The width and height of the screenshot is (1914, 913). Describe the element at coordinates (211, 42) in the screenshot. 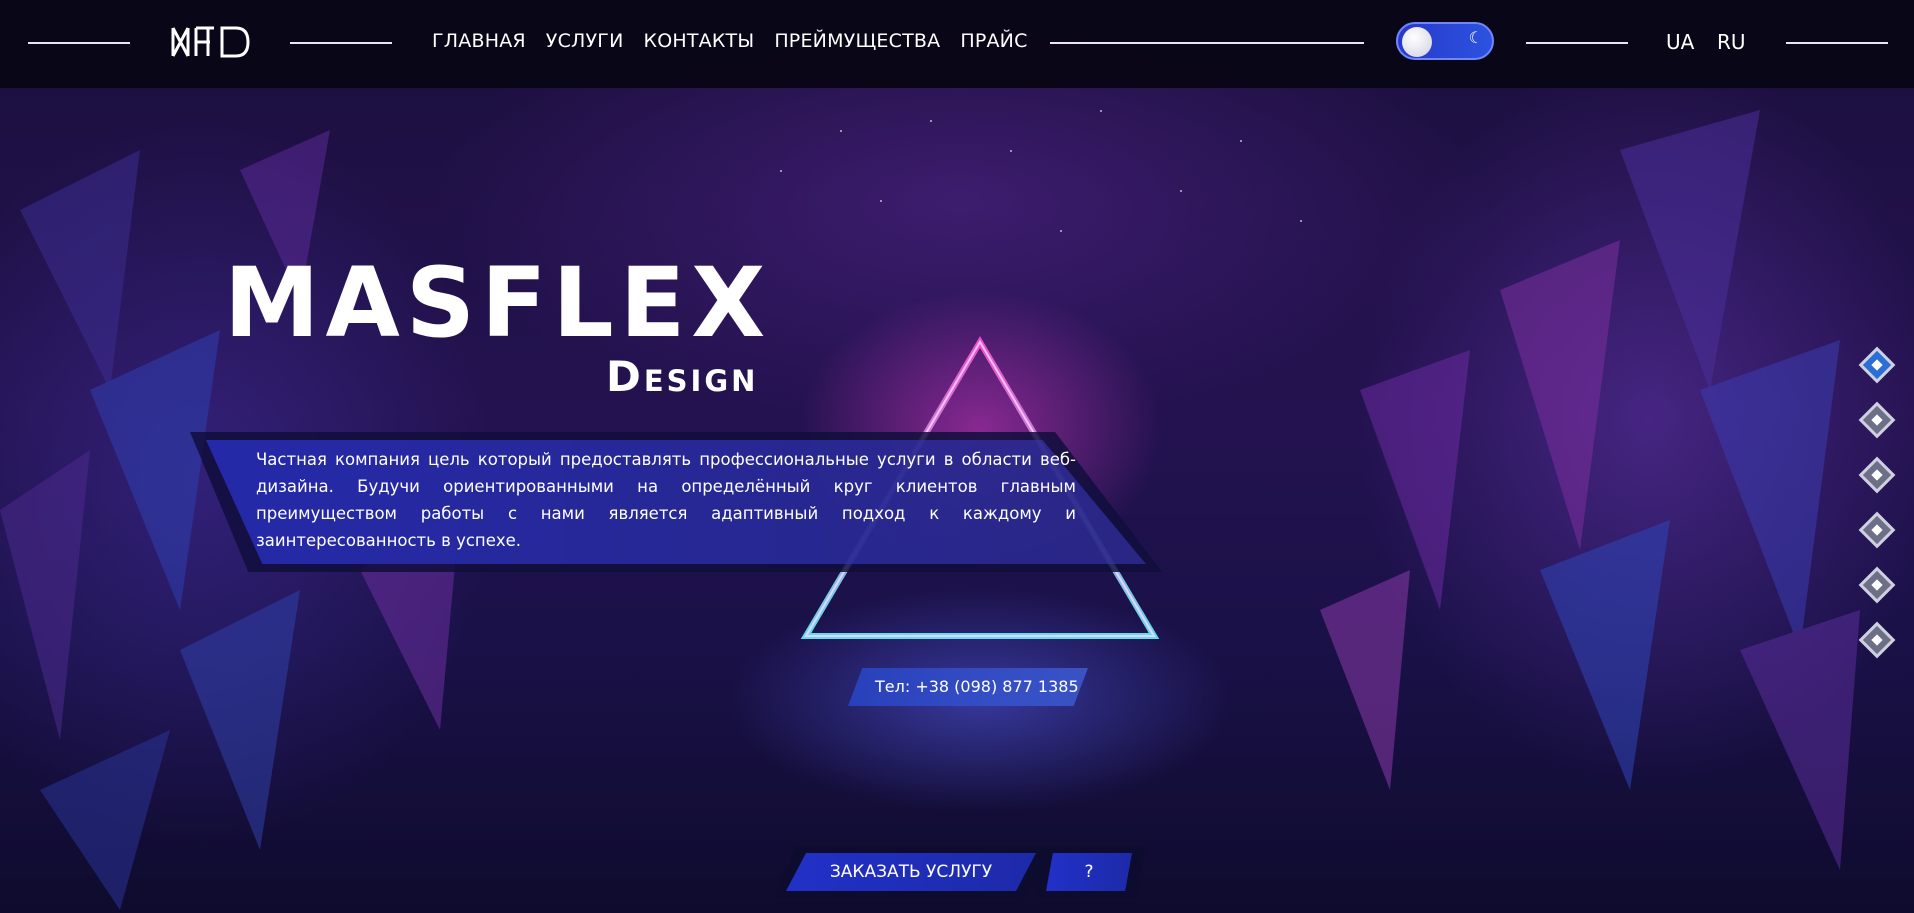

I see `logo` at that location.